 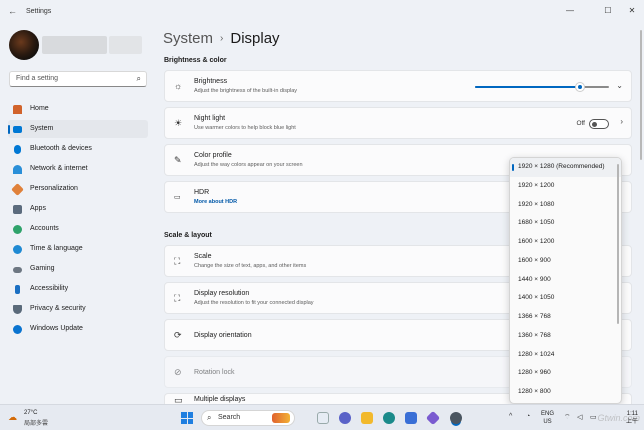 I want to click on chat-icon, so click(x=345, y=418).